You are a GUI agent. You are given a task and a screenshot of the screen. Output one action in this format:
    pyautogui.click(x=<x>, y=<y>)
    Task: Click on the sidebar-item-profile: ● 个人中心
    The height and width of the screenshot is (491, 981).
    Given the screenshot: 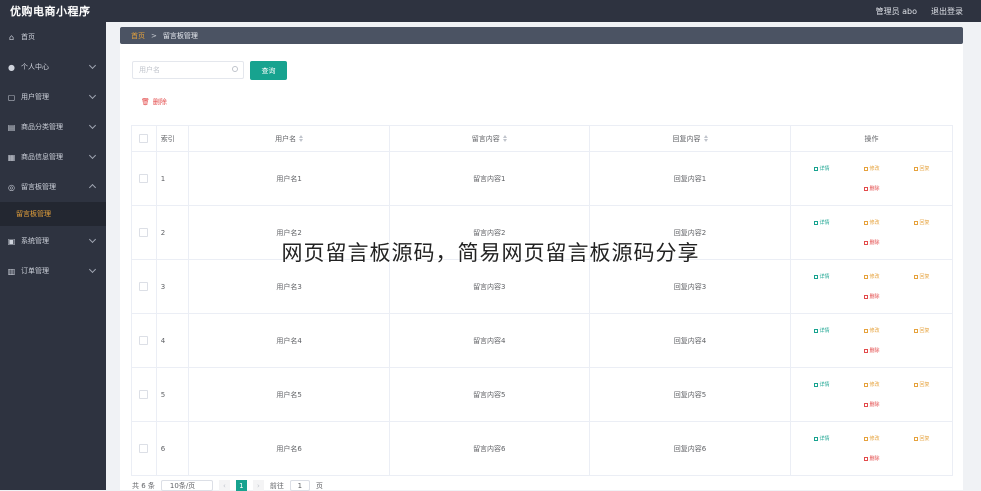 What is the action you would take?
    pyautogui.click(x=53, y=67)
    